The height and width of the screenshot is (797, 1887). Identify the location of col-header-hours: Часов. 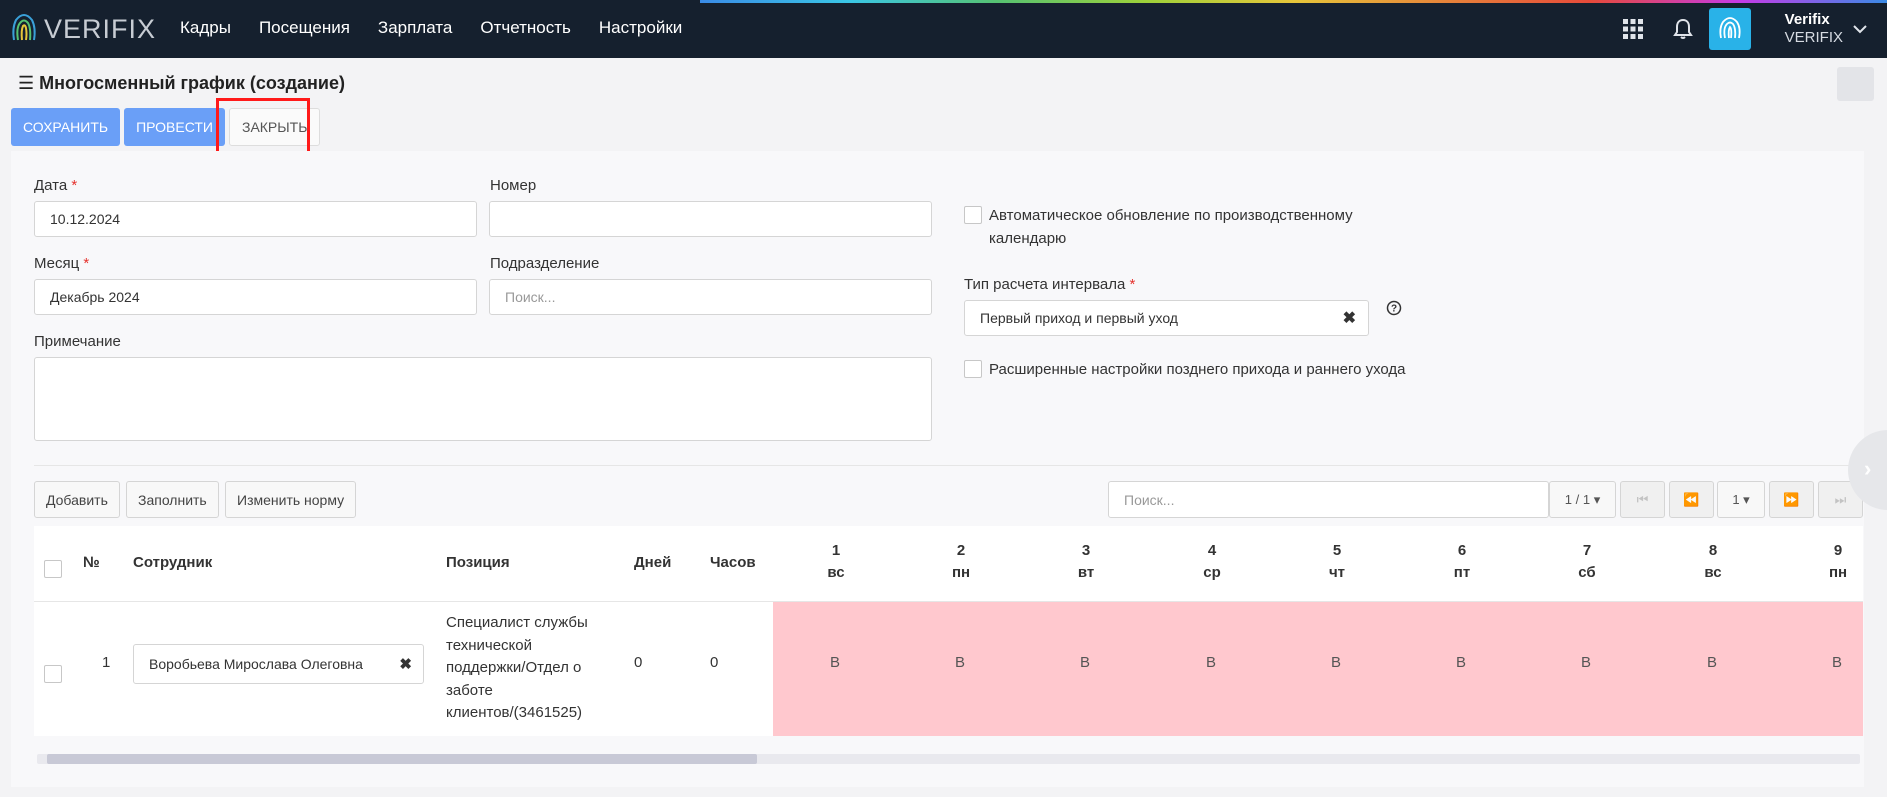
(733, 562).